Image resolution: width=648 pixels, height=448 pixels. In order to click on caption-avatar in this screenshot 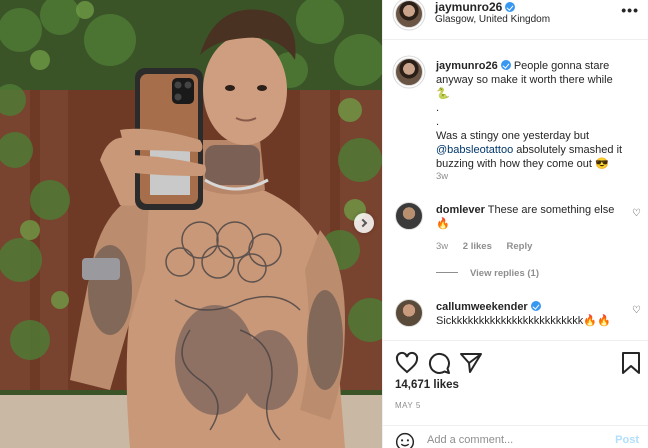, I will do `click(409, 72)`.